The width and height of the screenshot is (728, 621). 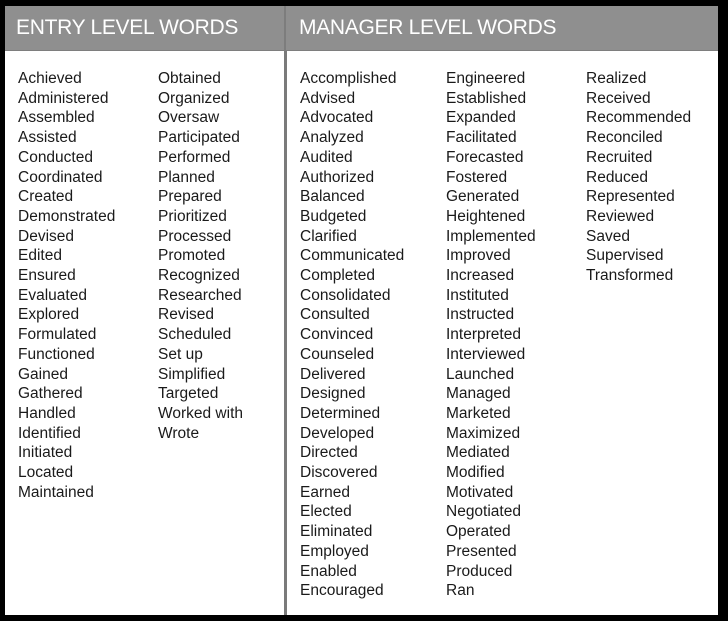 I want to click on word-item: Targeted, so click(x=188, y=394).